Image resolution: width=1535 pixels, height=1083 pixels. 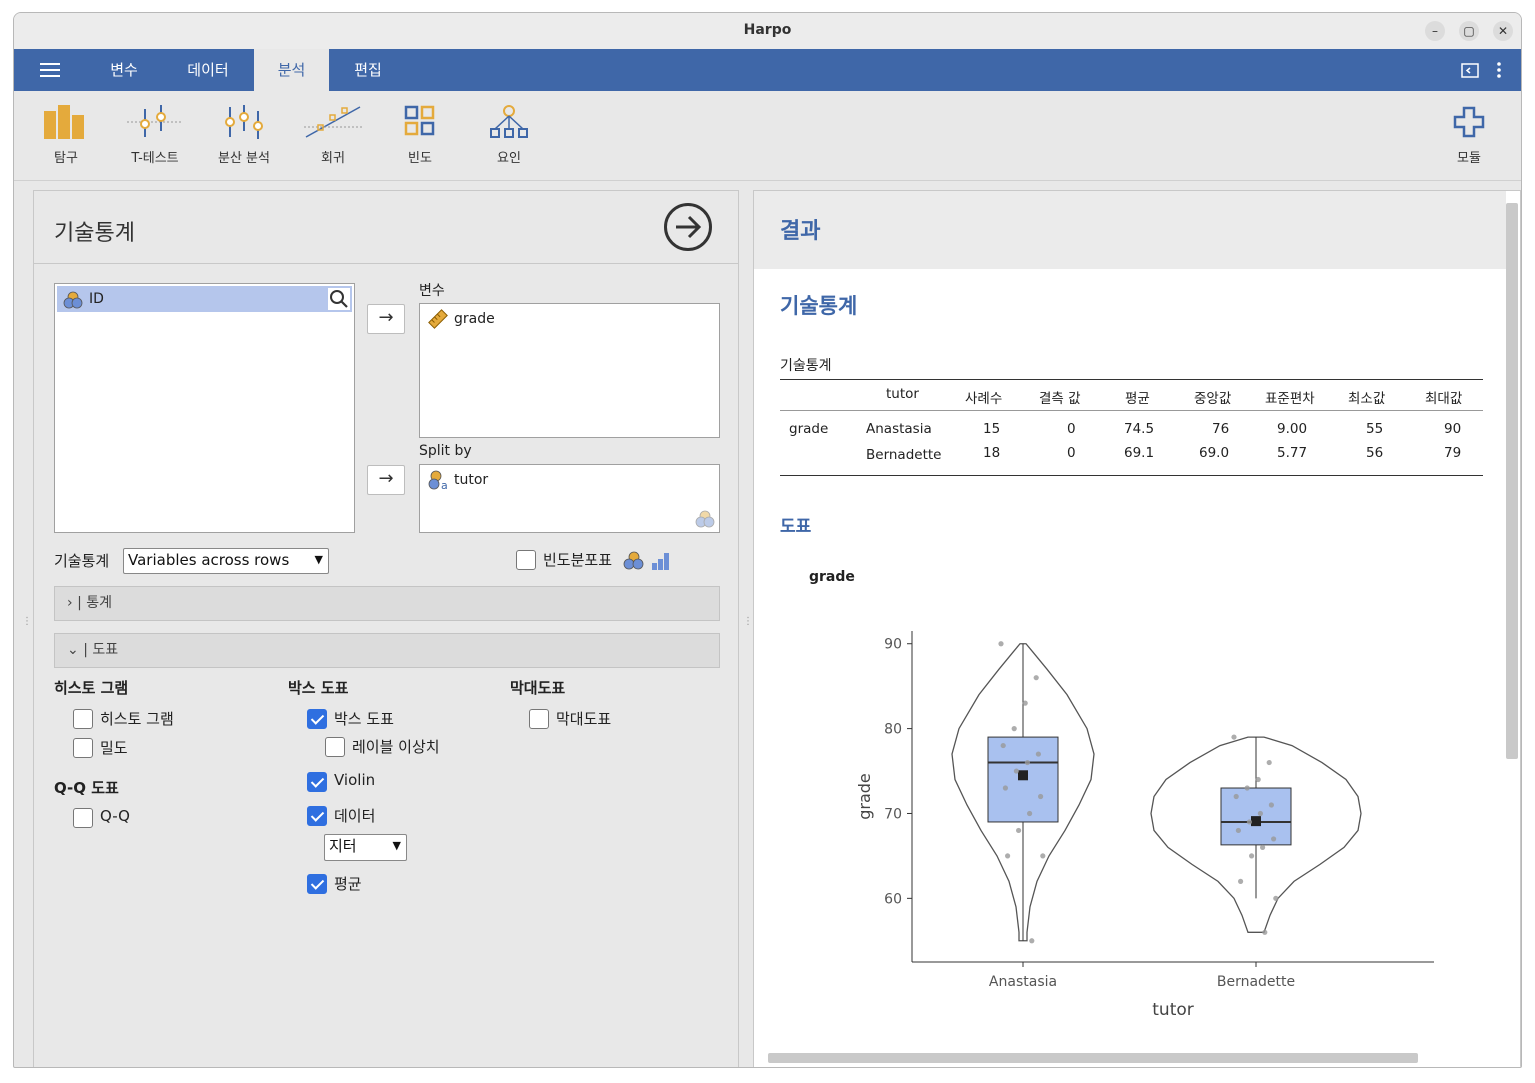 I want to click on label-outliers-checkbox, so click(x=335, y=747).